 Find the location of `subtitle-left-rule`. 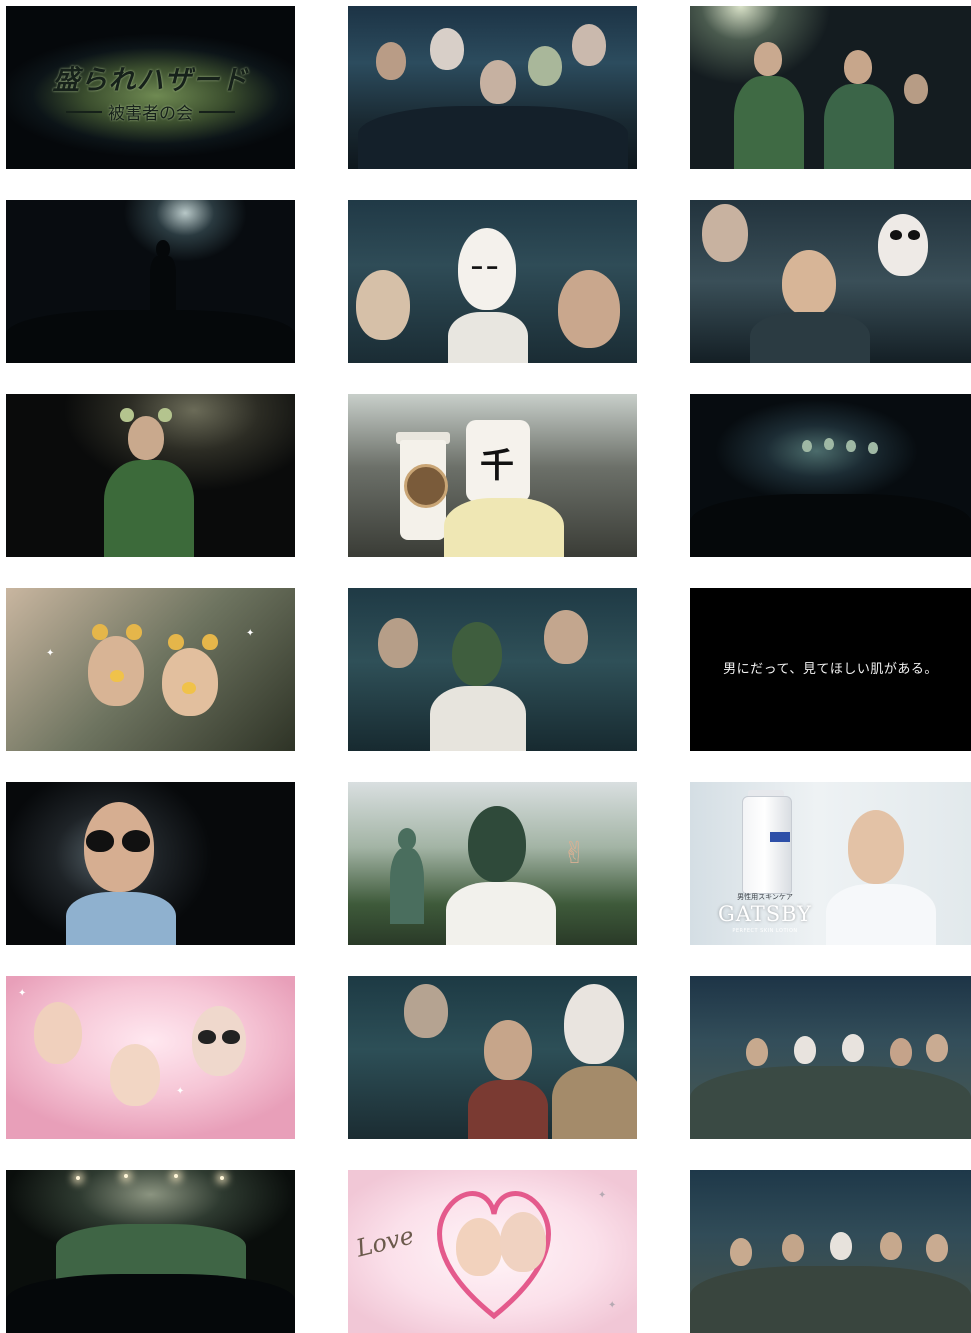

subtitle-left-rule is located at coordinates (84, 111).